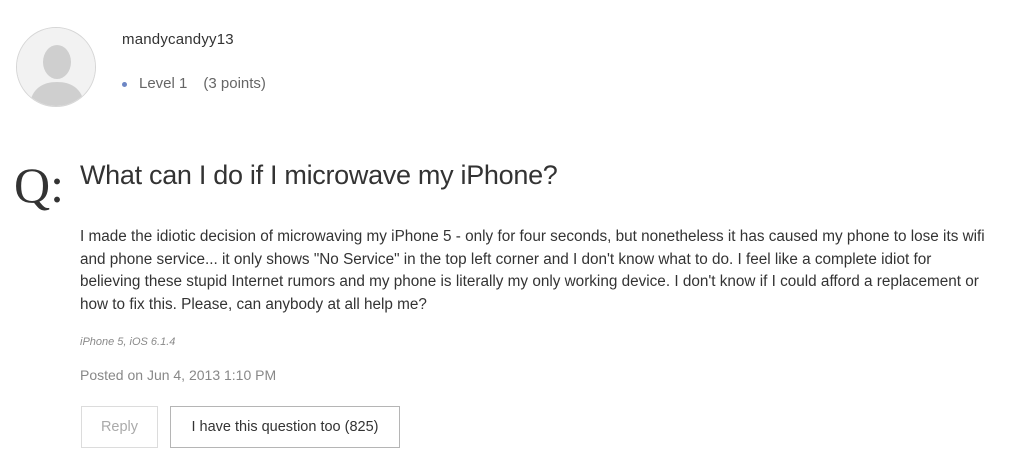 The width and height of the screenshot is (1021, 463). What do you see at coordinates (163, 83) in the screenshot?
I see `level-label: Level 1` at bounding box center [163, 83].